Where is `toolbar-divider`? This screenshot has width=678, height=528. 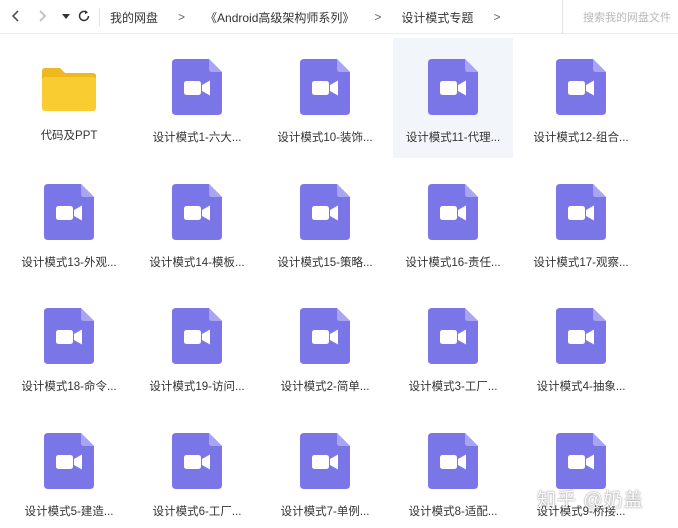
toolbar-divider is located at coordinates (99, 17).